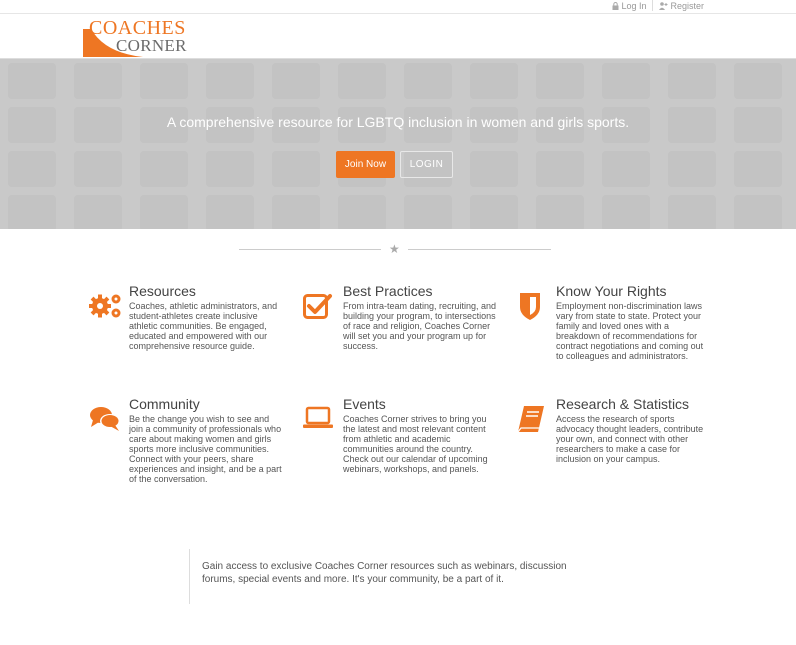  I want to click on top-bar: Log In Register, so click(398, 7).